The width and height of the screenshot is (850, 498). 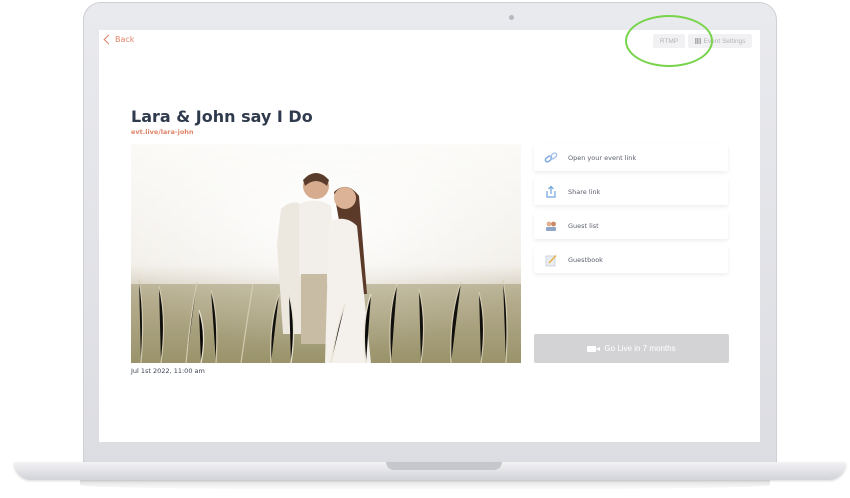 I want to click on video-camera-icon, so click(x=594, y=348).